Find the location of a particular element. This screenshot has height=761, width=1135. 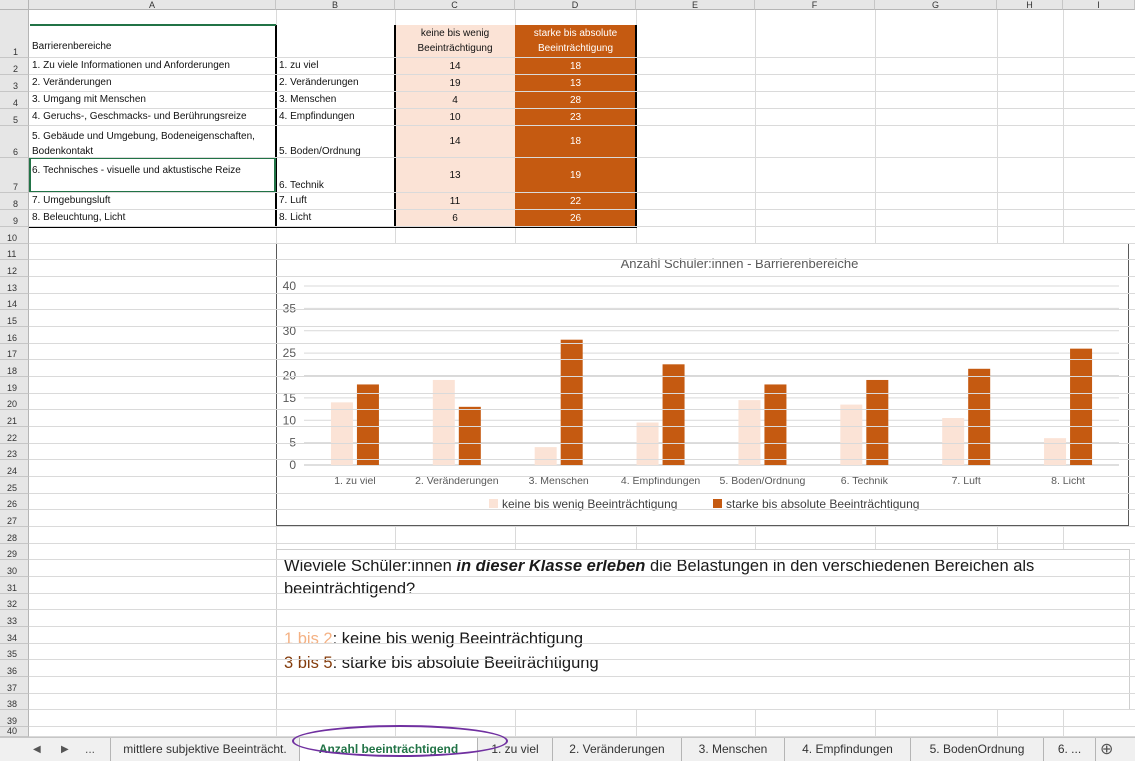

cell-d9: 26 is located at coordinates (575, 218).